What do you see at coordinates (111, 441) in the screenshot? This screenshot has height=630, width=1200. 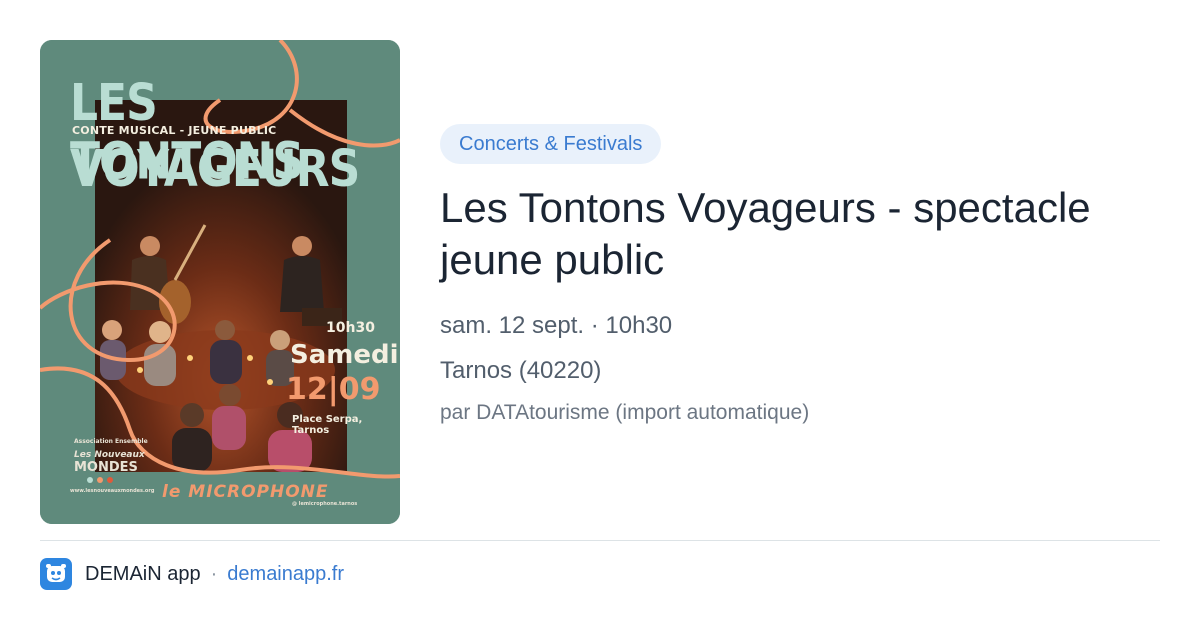 I see `poster-assoc-small: Association Ensemble` at bounding box center [111, 441].